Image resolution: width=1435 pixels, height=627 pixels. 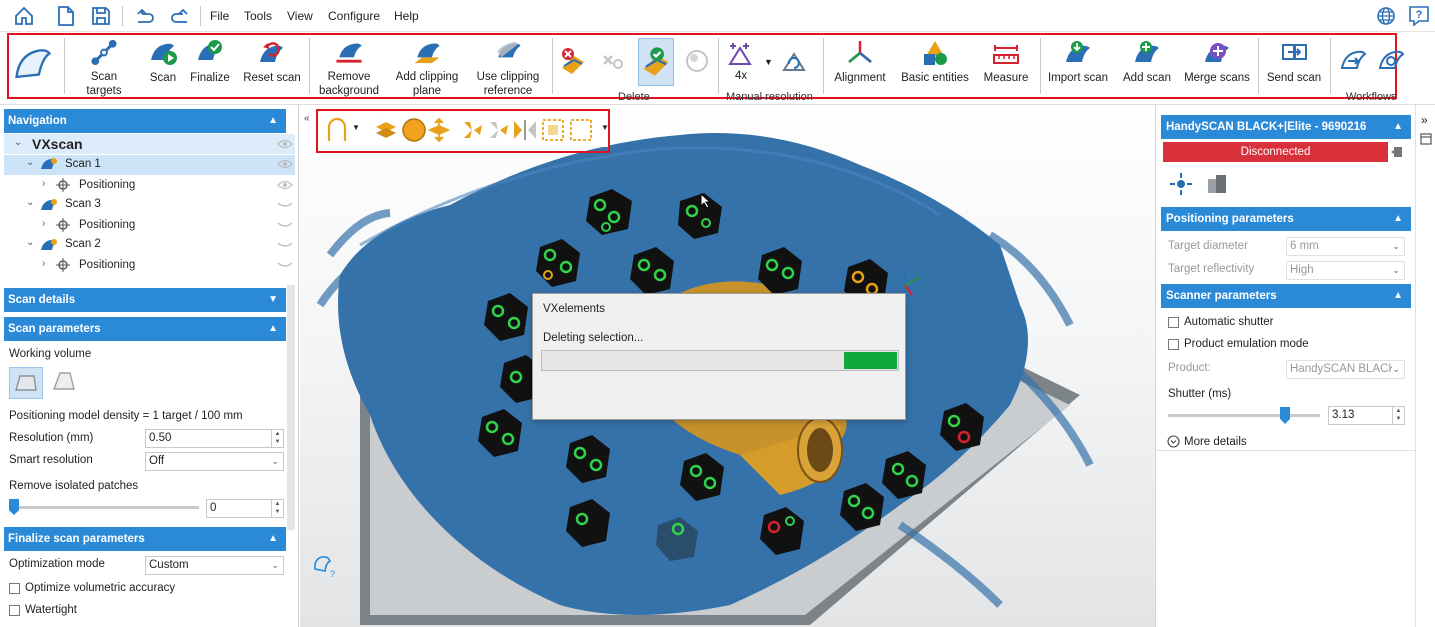 What do you see at coordinates (354, 16) in the screenshot?
I see `menu-configure: Configure` at bounding box center [354, 16].